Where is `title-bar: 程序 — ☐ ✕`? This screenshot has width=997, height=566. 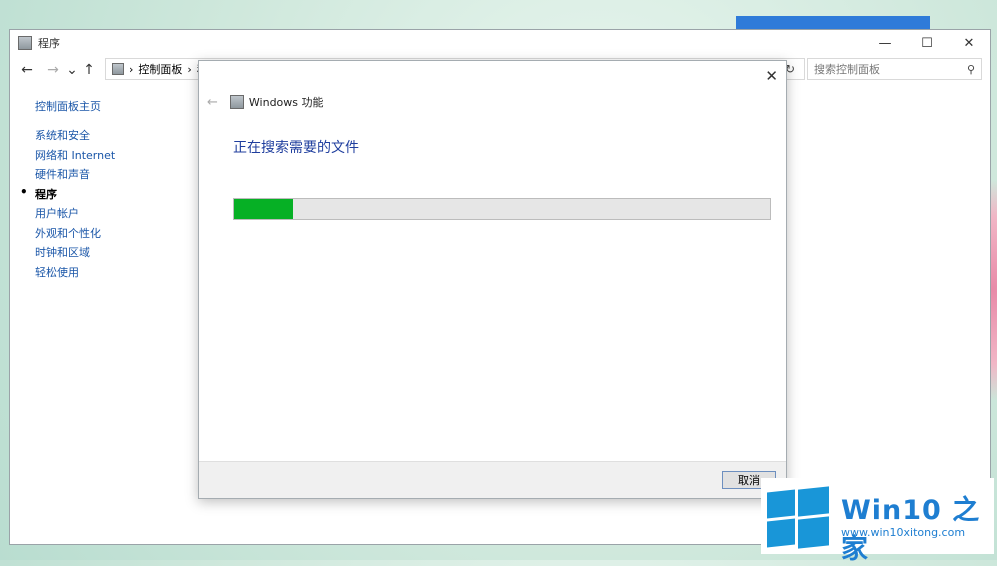 title-bar: 程序 — ☐ ✕ is located at coordinates (500, 43).